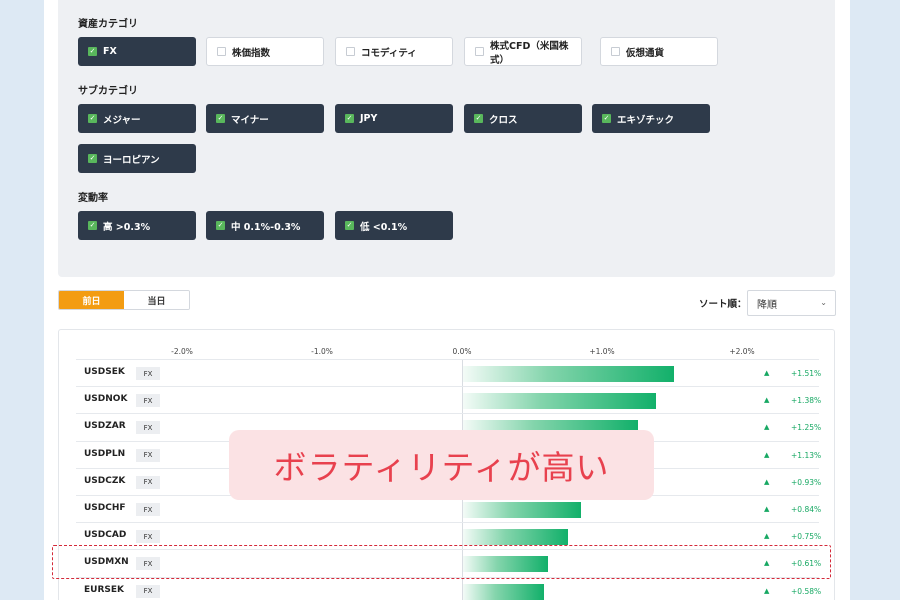  I want to click on value-label: +0.93%, so click(806, 482).